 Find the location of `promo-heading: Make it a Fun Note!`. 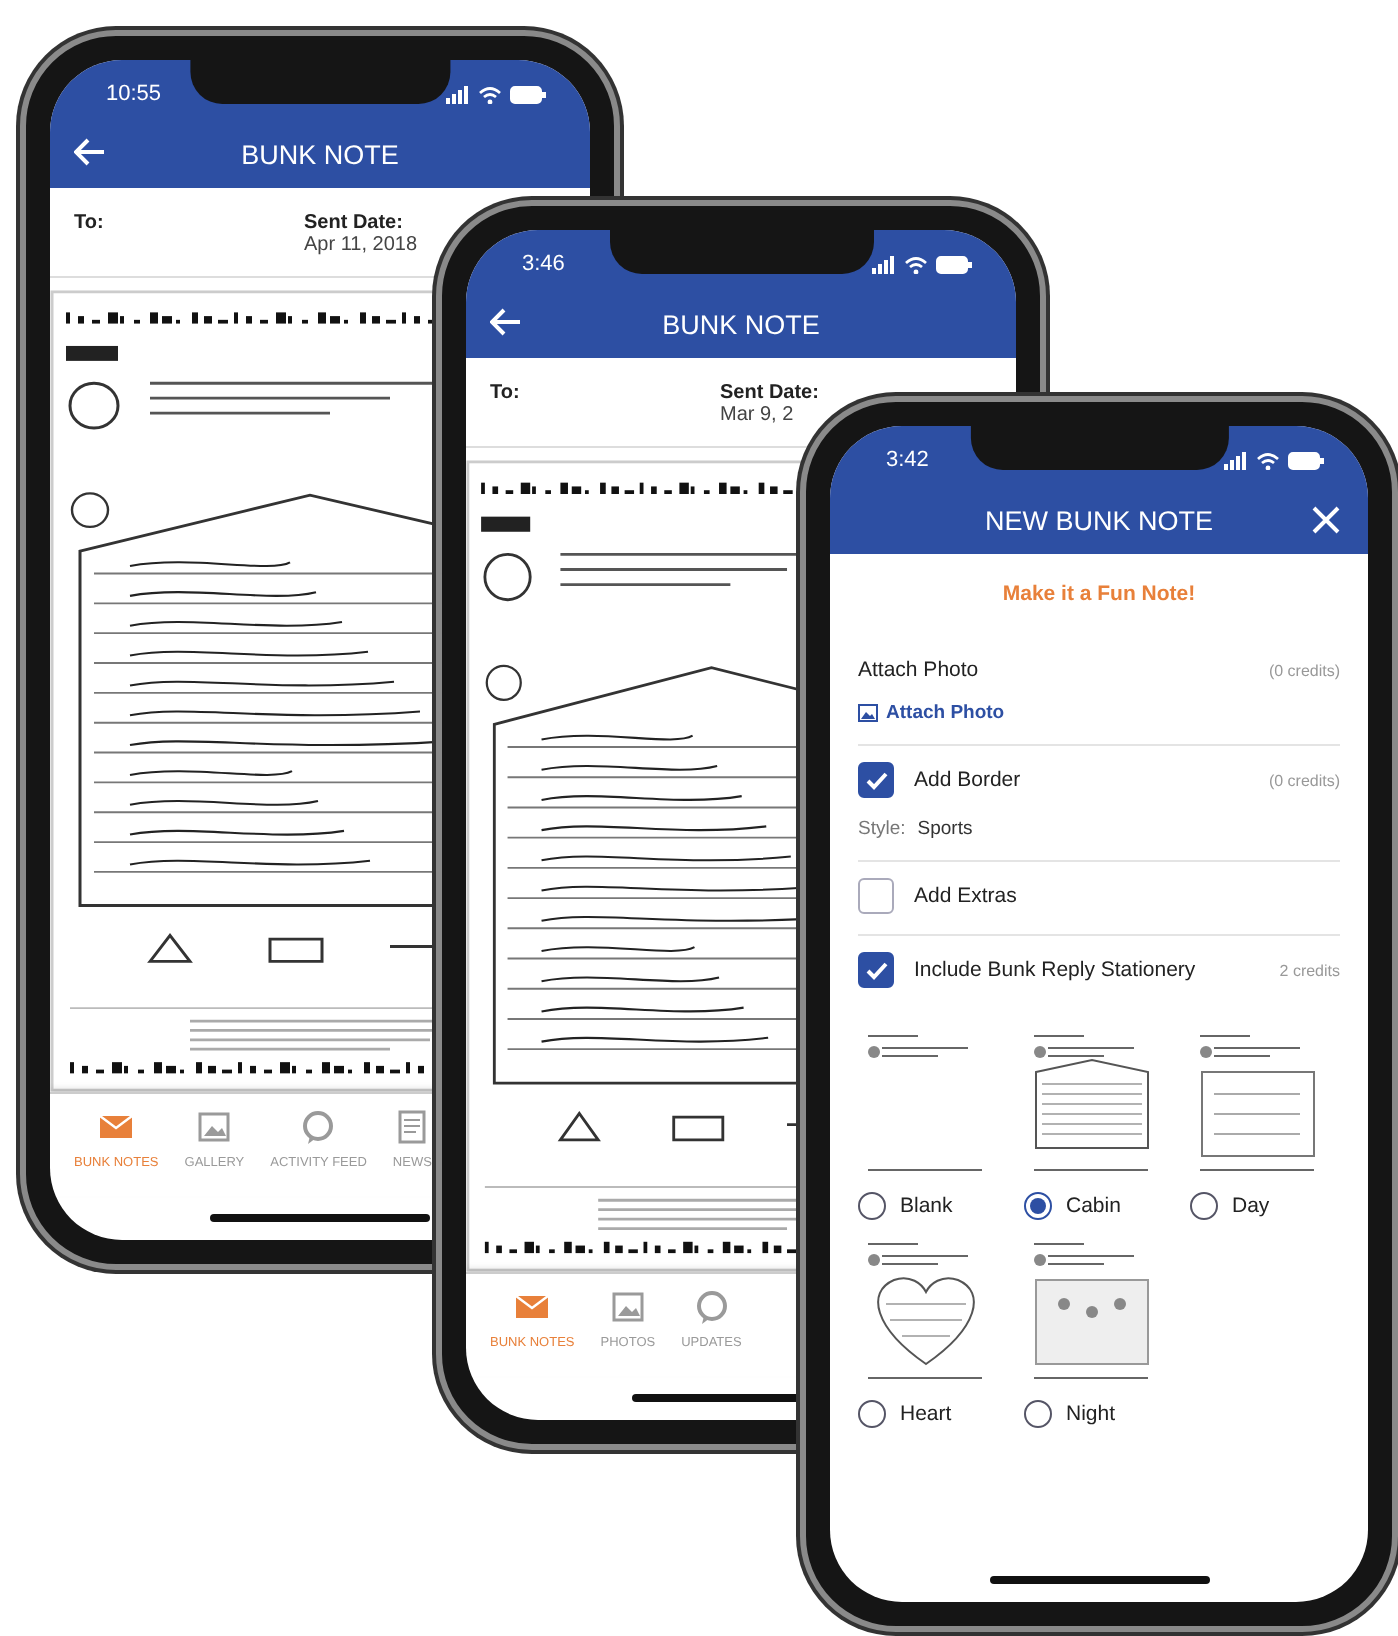

promo-heading: Make it a Fun Note! is located at coordinates (1099, 595).